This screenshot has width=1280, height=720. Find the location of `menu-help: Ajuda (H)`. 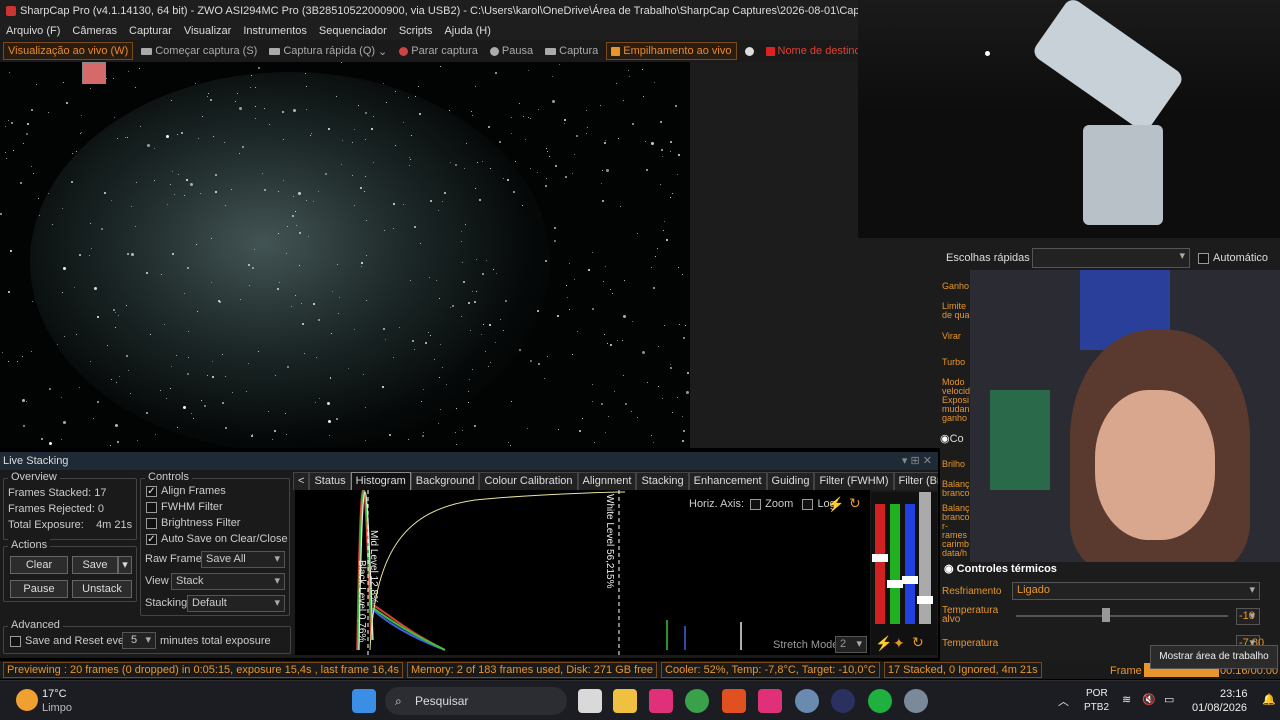

menu-help: Ajuda (H) is located at coordinates (467, 31).